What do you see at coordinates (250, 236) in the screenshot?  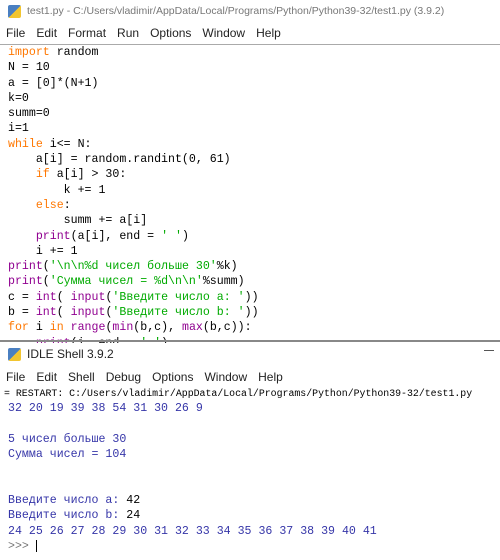 I see `code-line: print(a[i], end = ' ')` at bounding box center [250, 236].